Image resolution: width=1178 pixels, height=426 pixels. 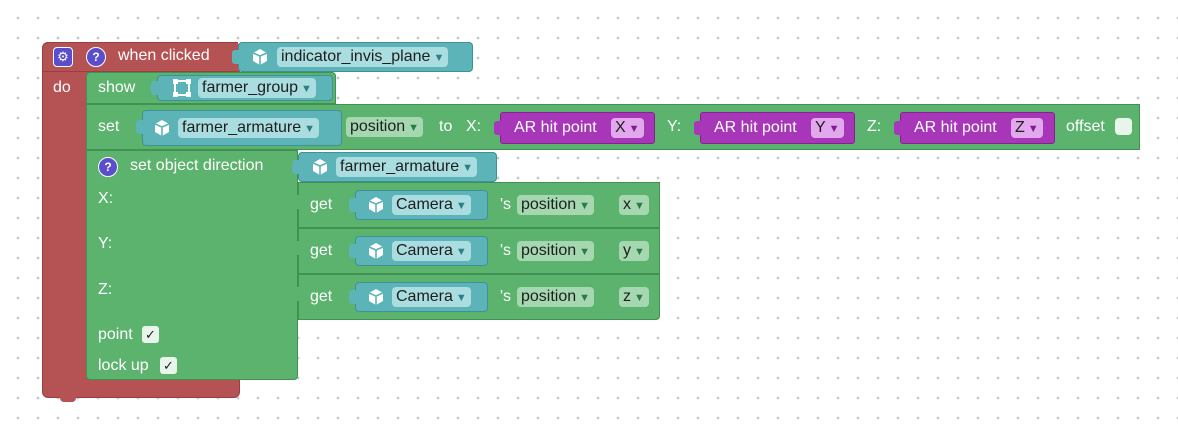 What do you see at coordinates (242, 127) in the screenshot?
I see `set-object-value: farmer_armature` at bounding box center [242, 127].